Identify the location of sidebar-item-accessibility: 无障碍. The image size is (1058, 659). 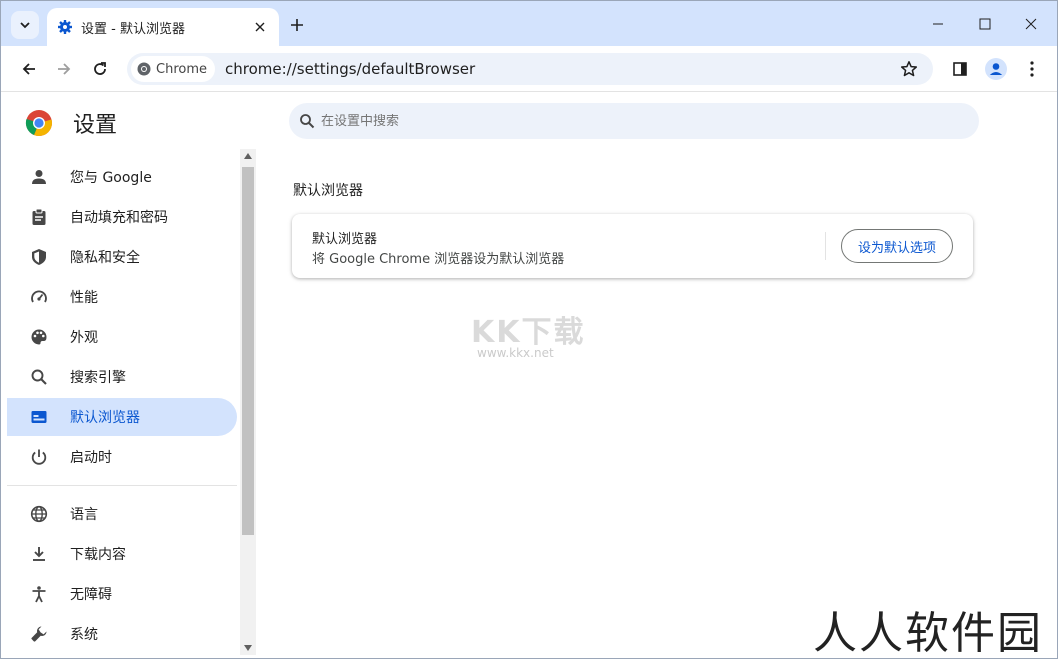
(122, 594).